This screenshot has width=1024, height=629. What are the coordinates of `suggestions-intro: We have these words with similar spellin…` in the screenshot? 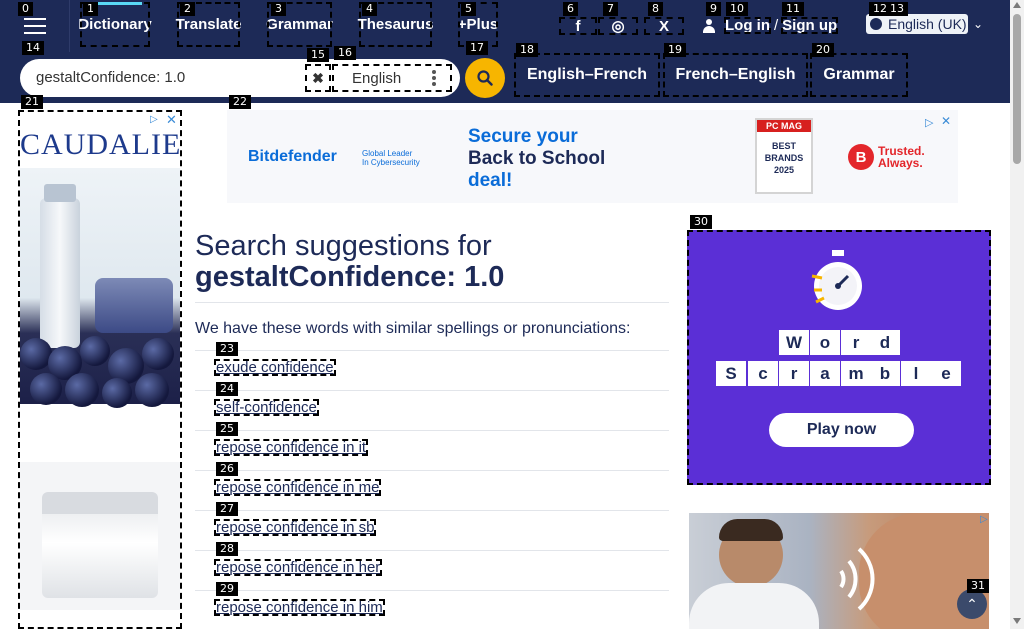 It's located at (413, 328).